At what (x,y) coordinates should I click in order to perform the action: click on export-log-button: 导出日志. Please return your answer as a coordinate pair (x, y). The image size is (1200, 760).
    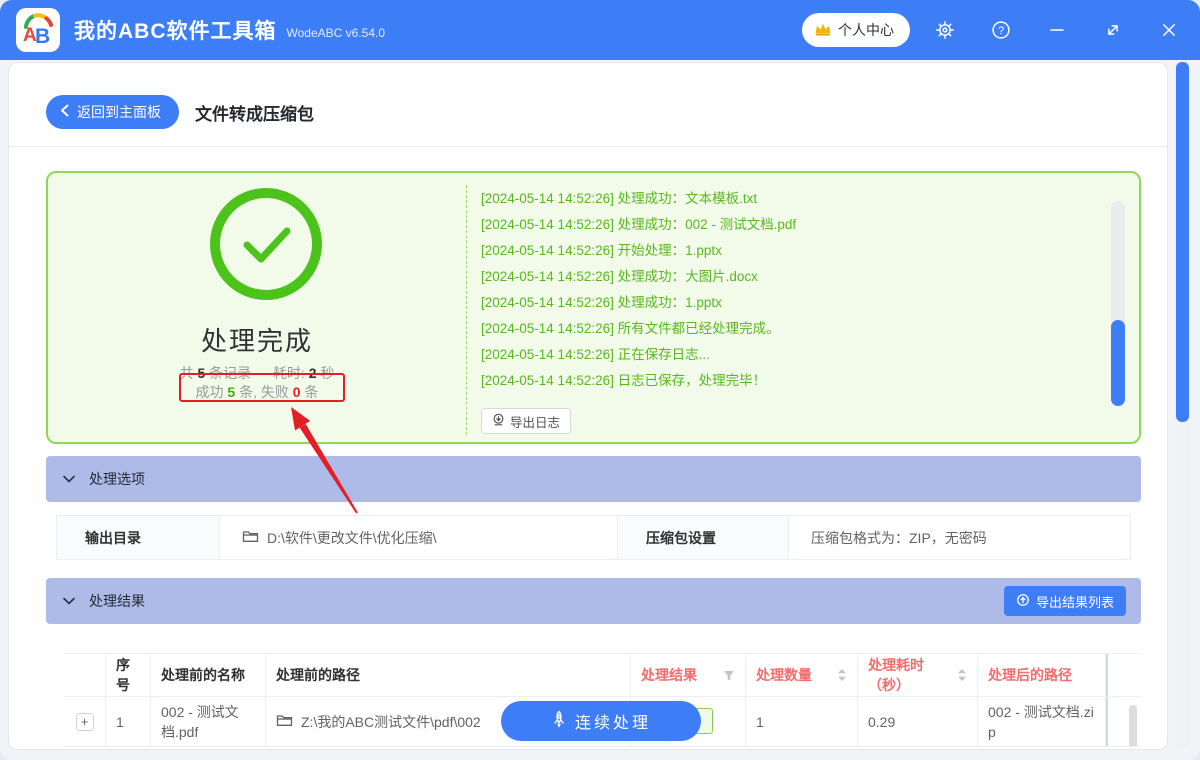
    Looking at the image, I should click on (526, 421).